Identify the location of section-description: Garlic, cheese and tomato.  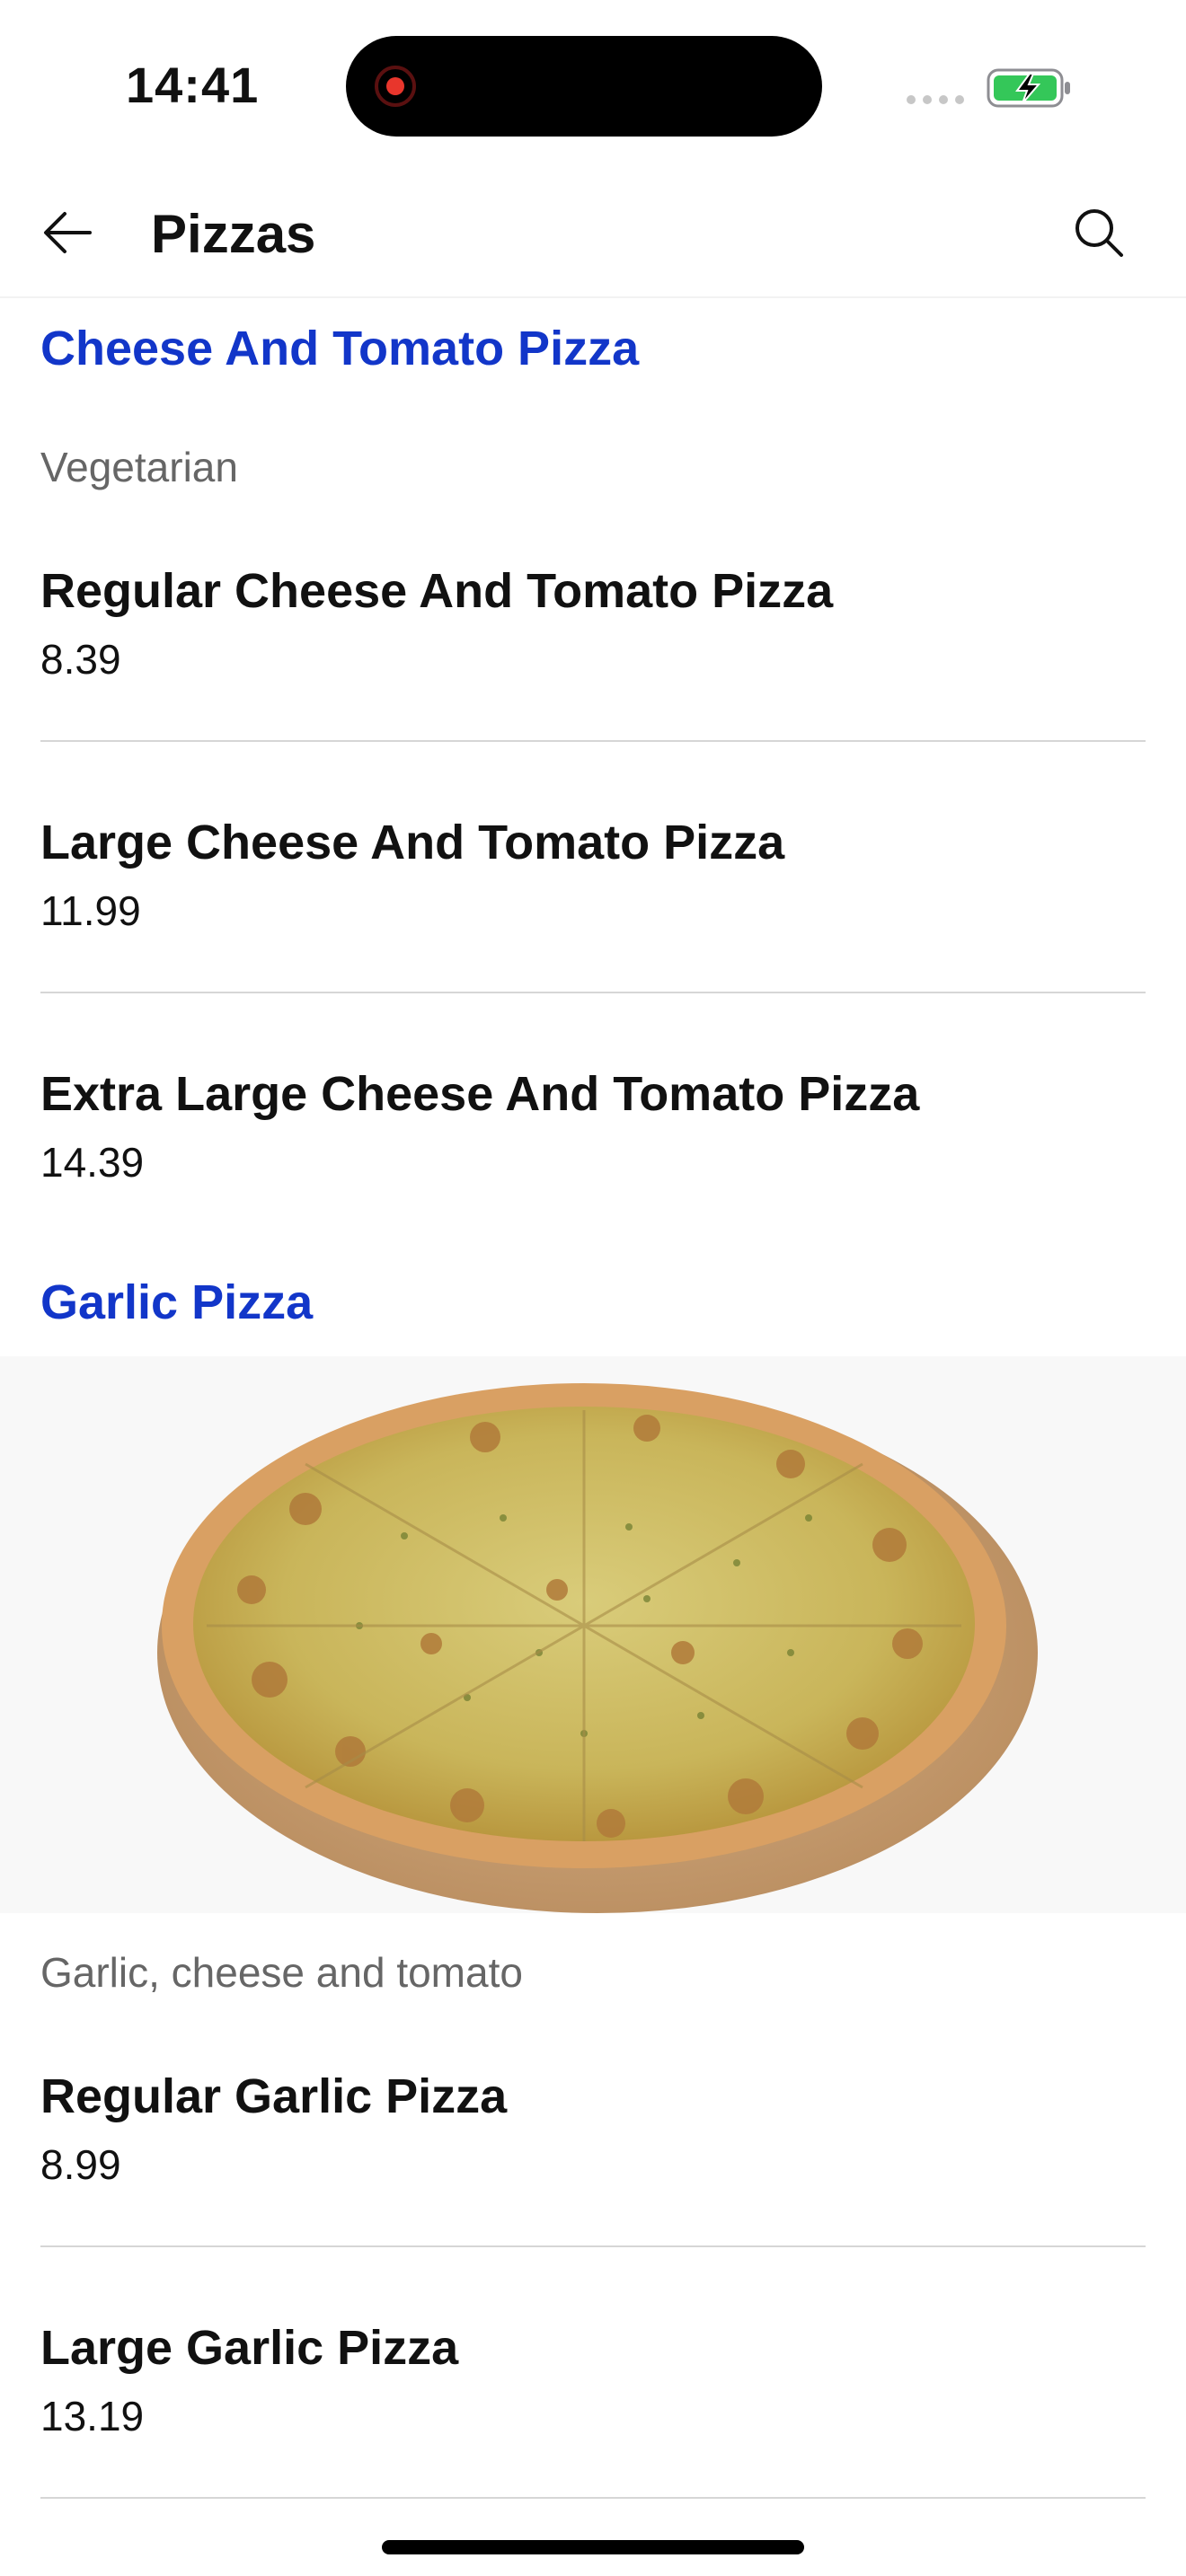
(281, 1972).